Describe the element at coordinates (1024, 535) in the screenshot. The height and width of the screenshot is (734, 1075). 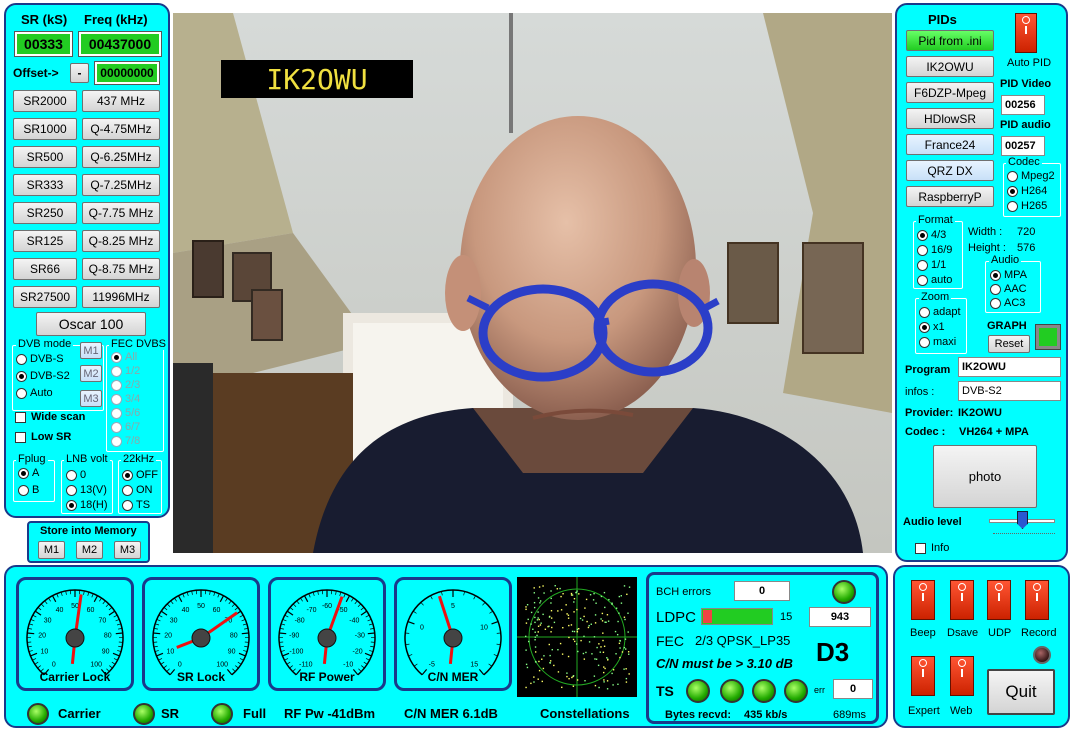
I see `audio-level-ticks` at that location.